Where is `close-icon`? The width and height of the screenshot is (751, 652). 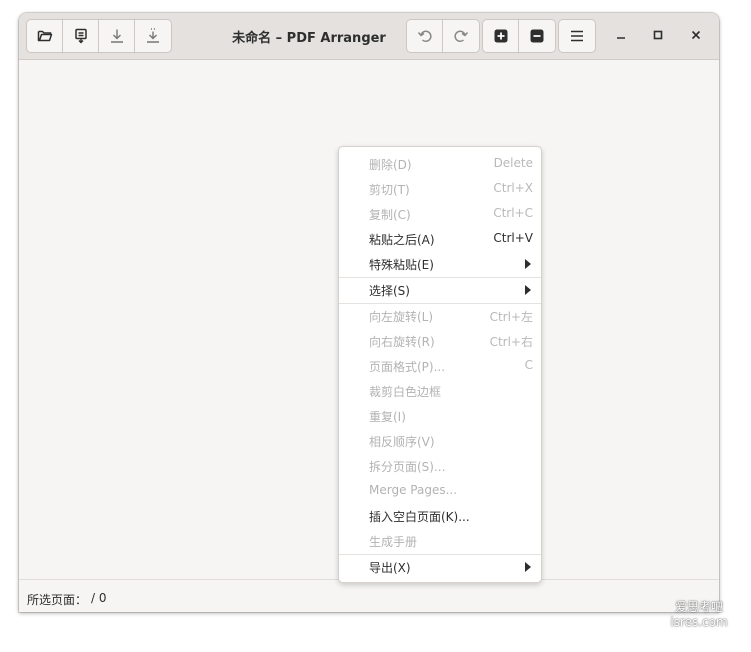 close-icon is located at coordinates (696, 35).